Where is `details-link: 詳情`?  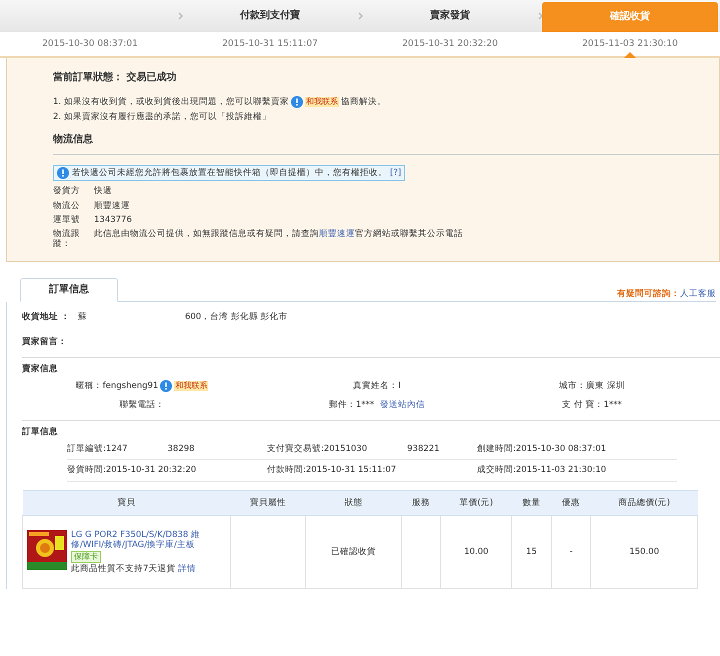
details-link: 詳情 is located at coordinates (187, 569).